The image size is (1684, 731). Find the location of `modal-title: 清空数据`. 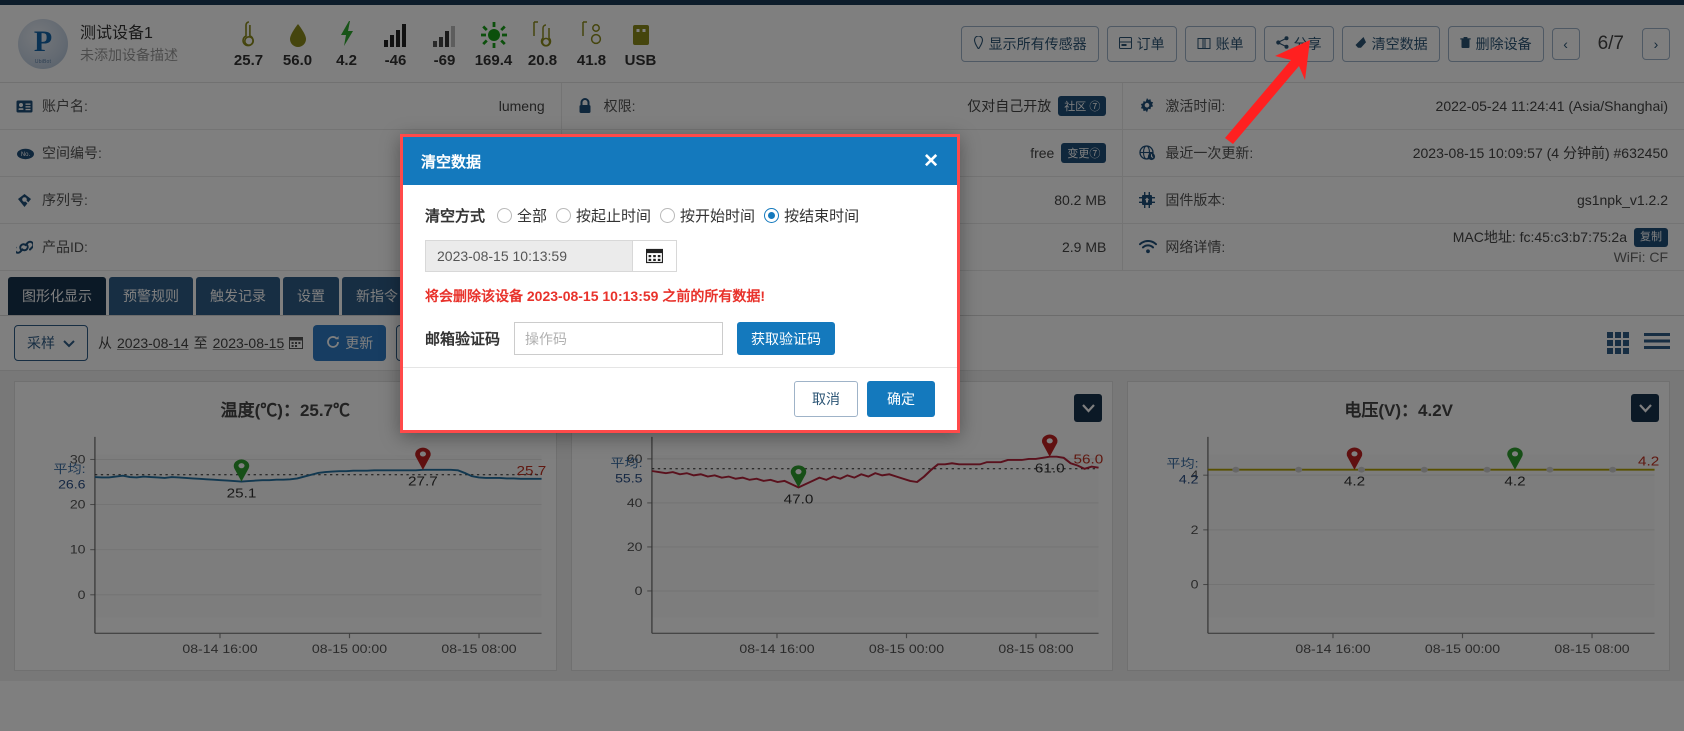

modal-title: 清空数据 is located at coordinates (451, 162).